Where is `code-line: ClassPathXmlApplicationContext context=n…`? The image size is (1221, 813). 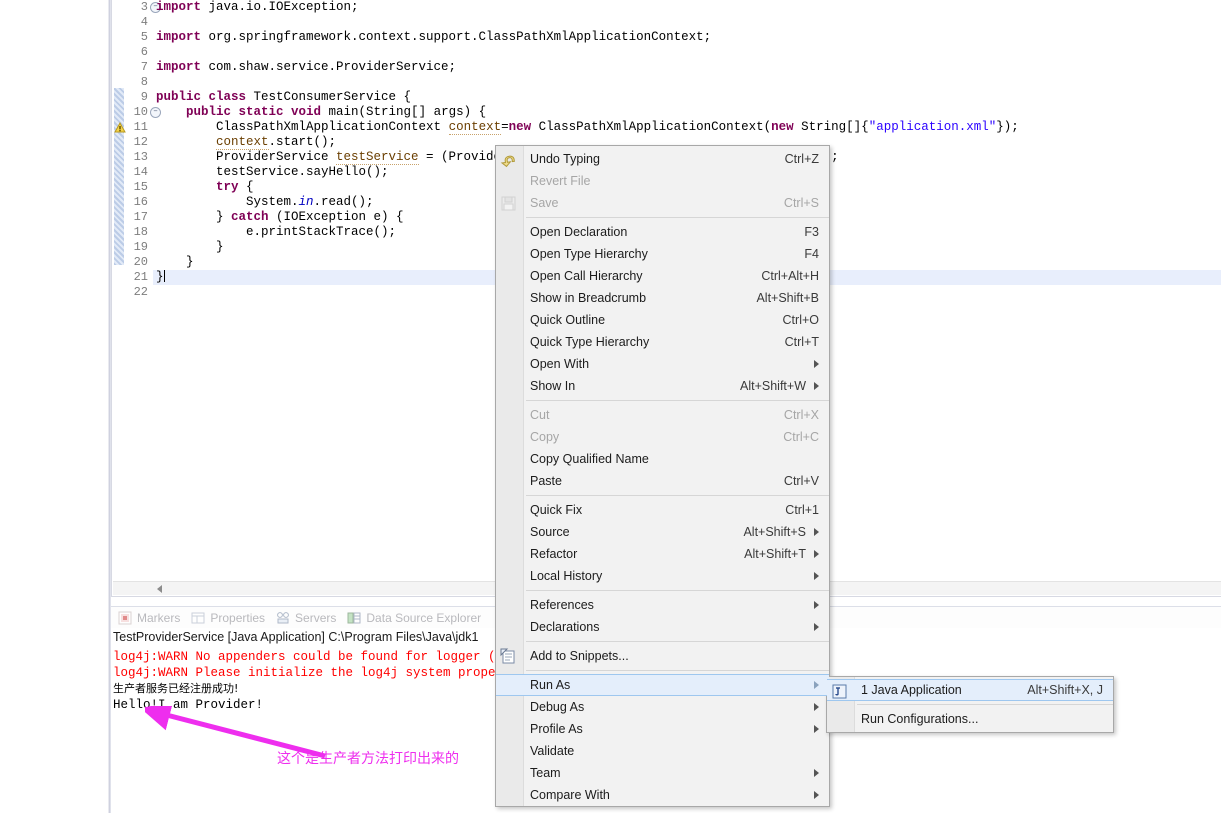
code-line: ClassPathXmlApplicationContext context=n… is located at coordinates (687, 127).